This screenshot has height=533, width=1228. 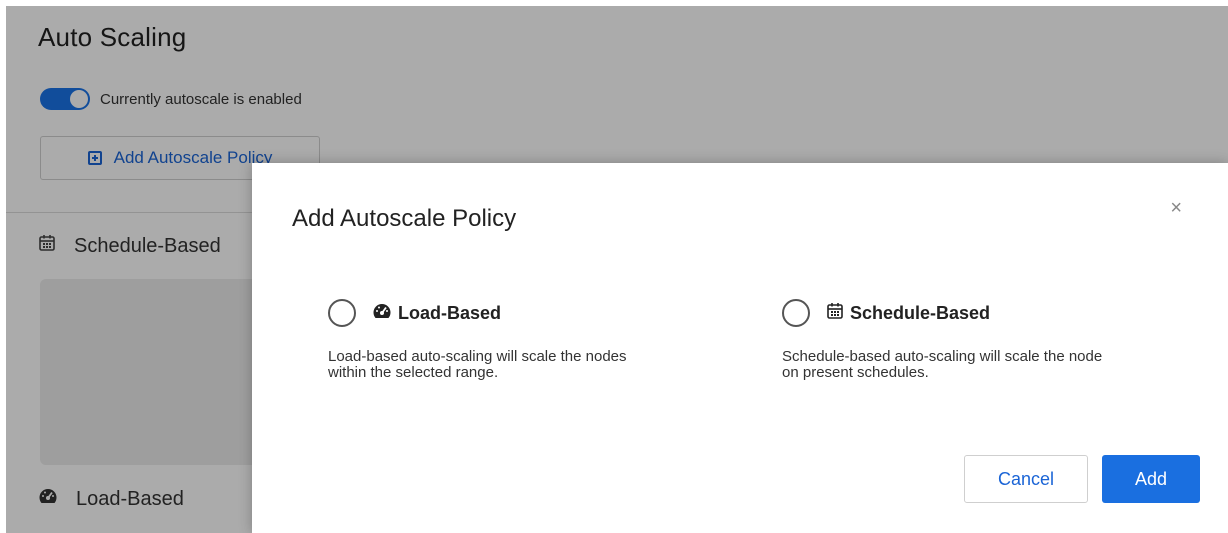 I want to click on cancel-button: Cancel, so click(x=1026, y=479).